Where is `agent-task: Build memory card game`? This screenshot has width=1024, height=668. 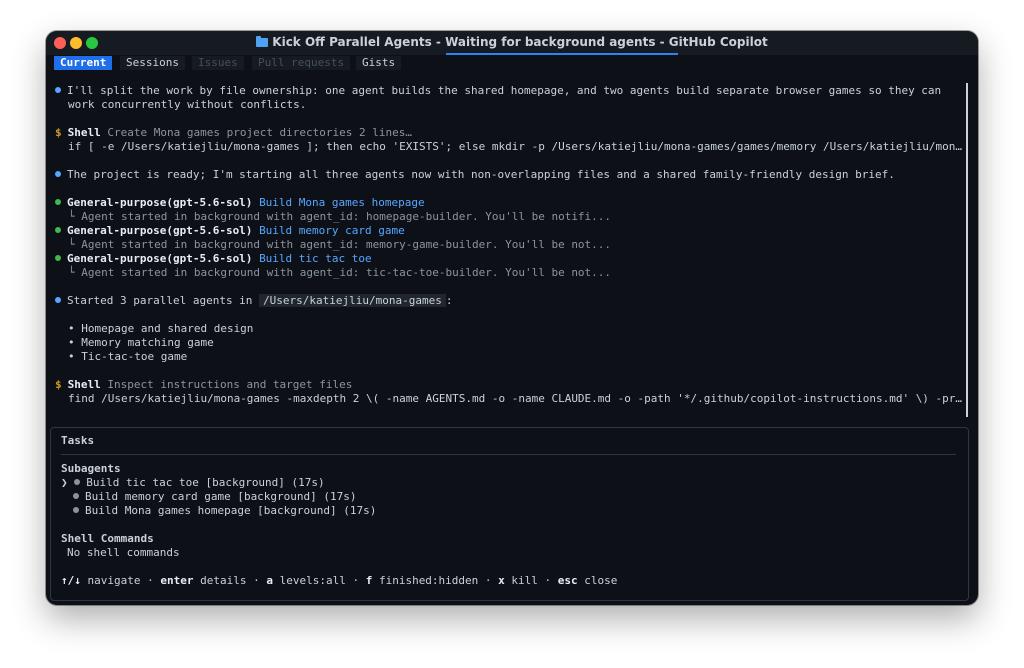
agent-task: Build memory card game is located at coordinates (332, 230).